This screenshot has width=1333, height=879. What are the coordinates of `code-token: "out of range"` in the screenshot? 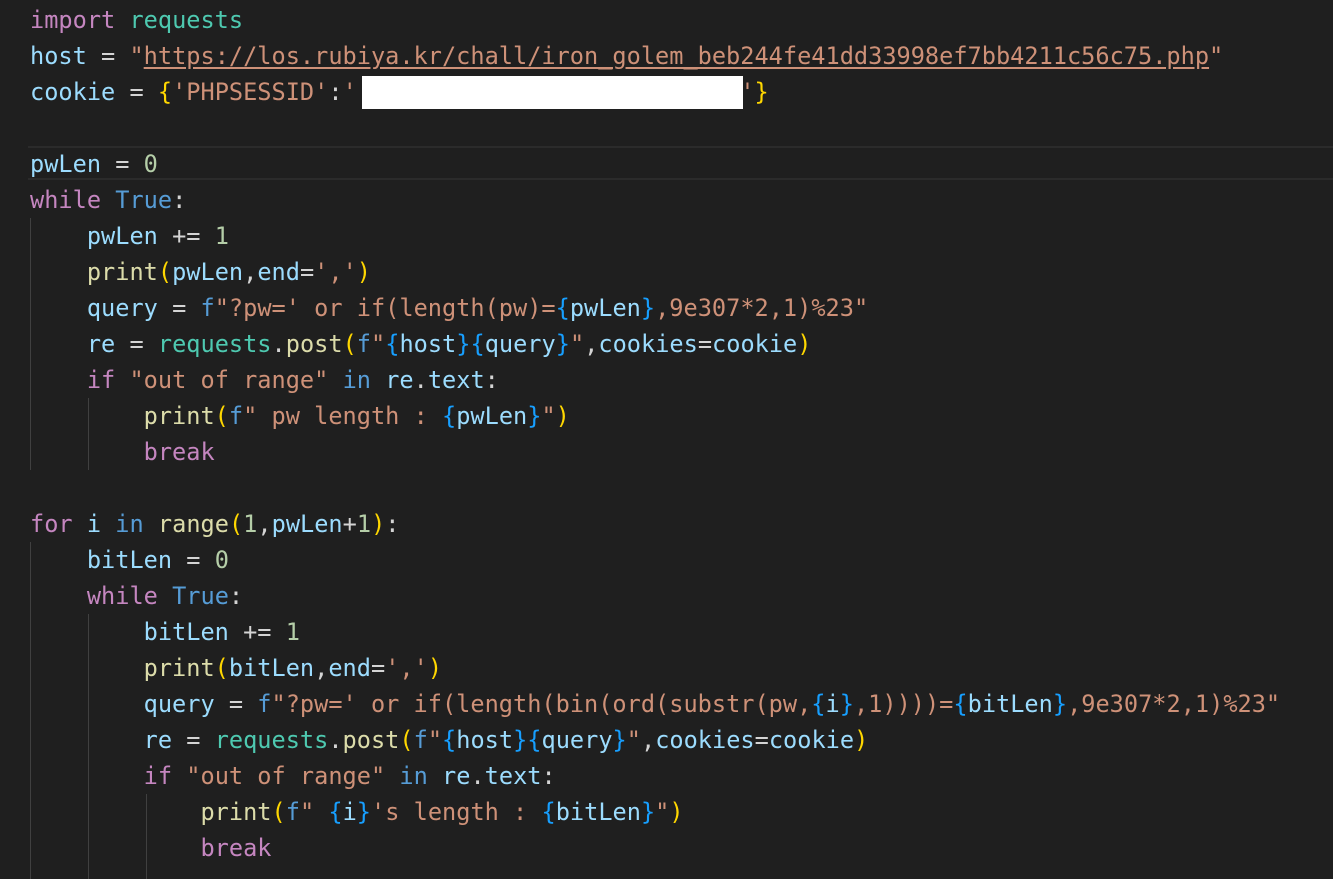 It's located at (286, 776).